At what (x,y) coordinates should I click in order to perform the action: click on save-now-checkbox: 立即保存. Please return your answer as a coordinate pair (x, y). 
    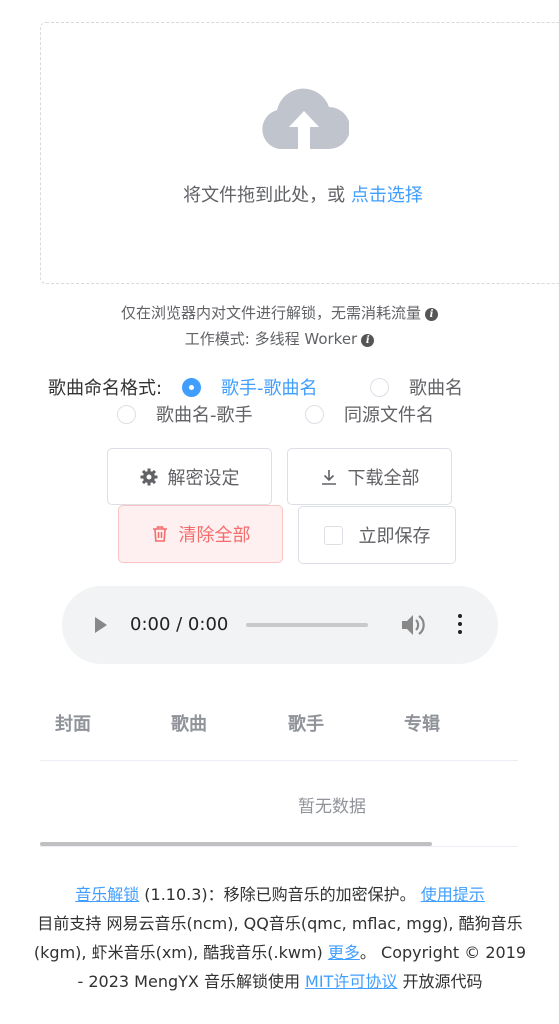
    Looking at the image, I should click on (377, 535).